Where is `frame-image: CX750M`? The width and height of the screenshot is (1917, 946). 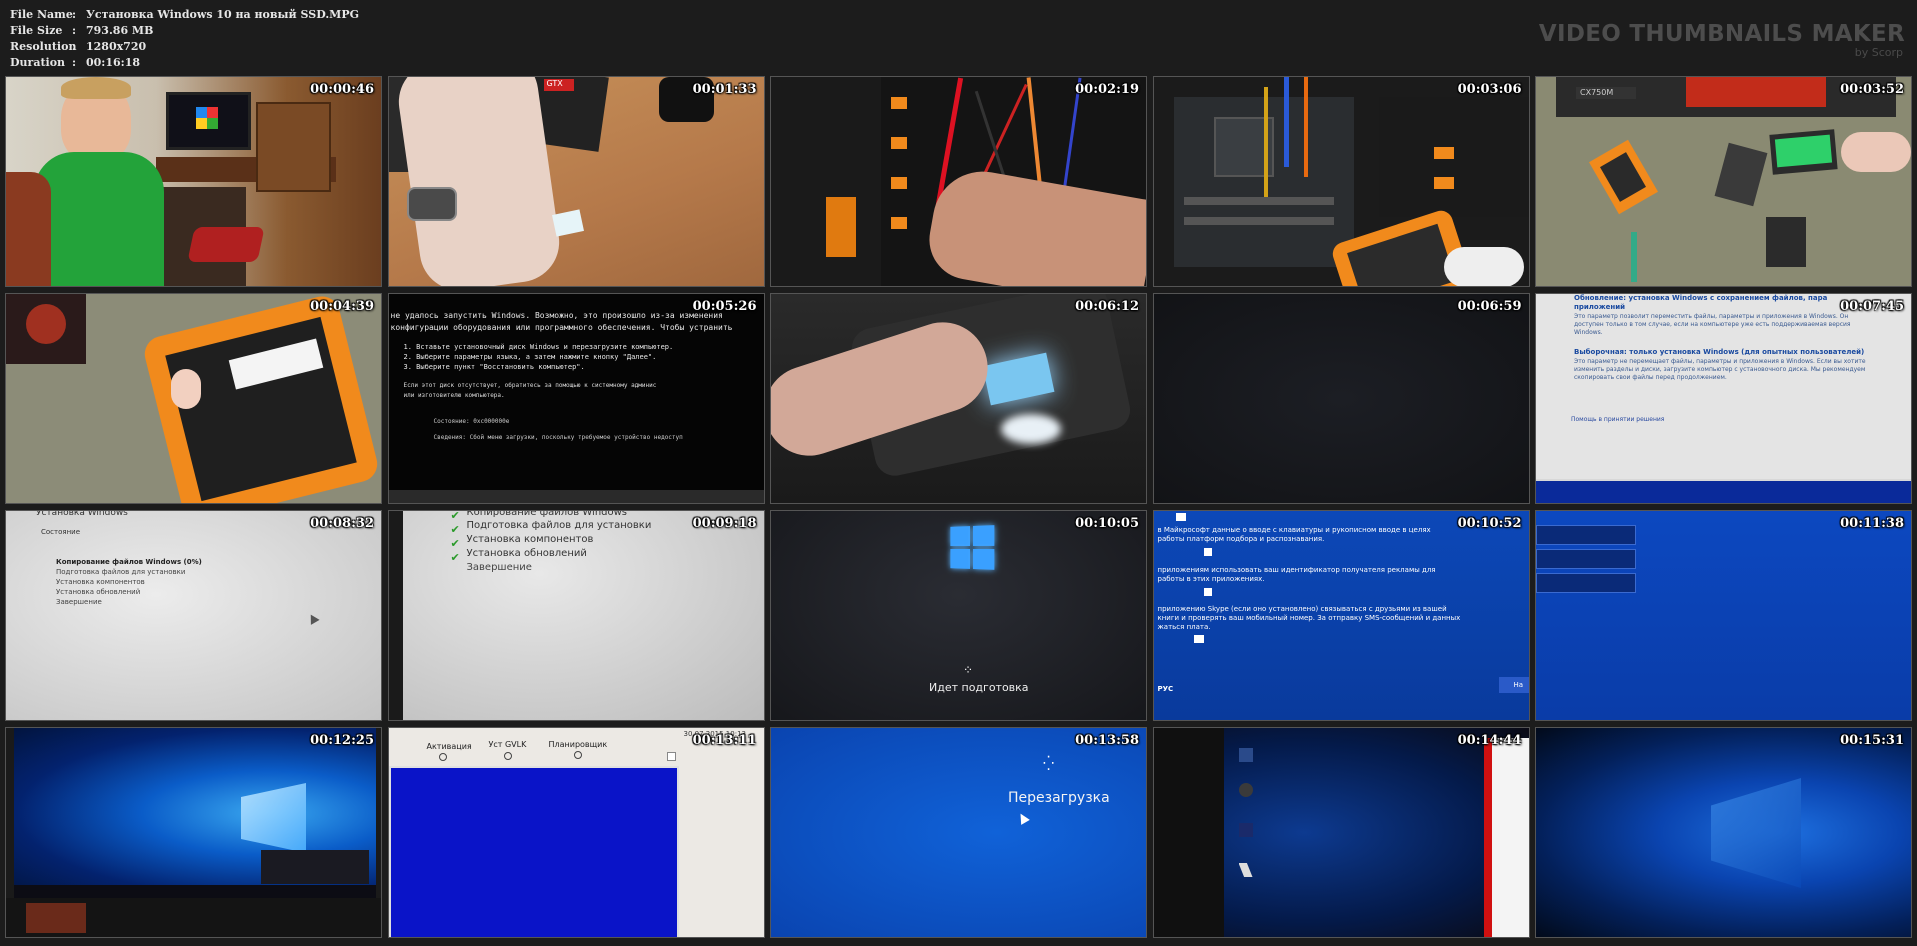 frame-image: CX750M is located at coordinates (1723, 181).